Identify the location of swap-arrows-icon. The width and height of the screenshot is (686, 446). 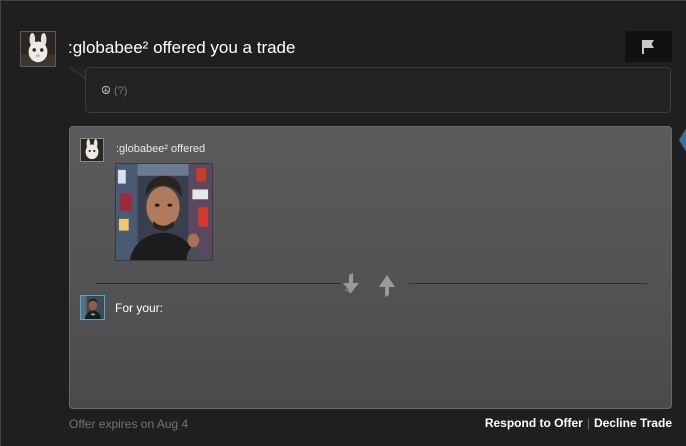
(369, 285).